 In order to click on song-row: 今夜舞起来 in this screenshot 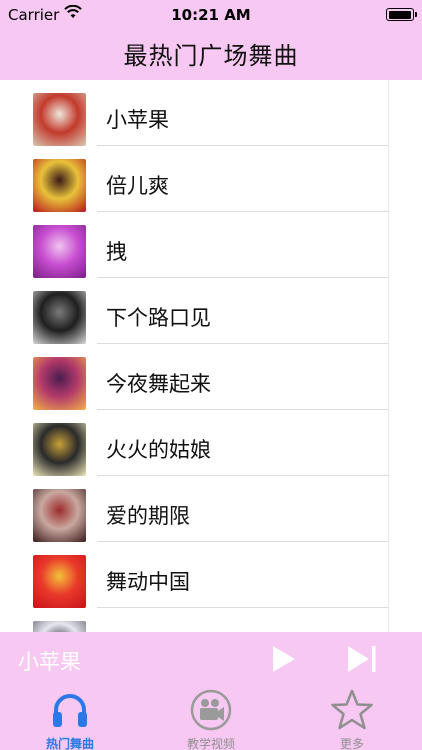, I will do `click(211, 377)`.